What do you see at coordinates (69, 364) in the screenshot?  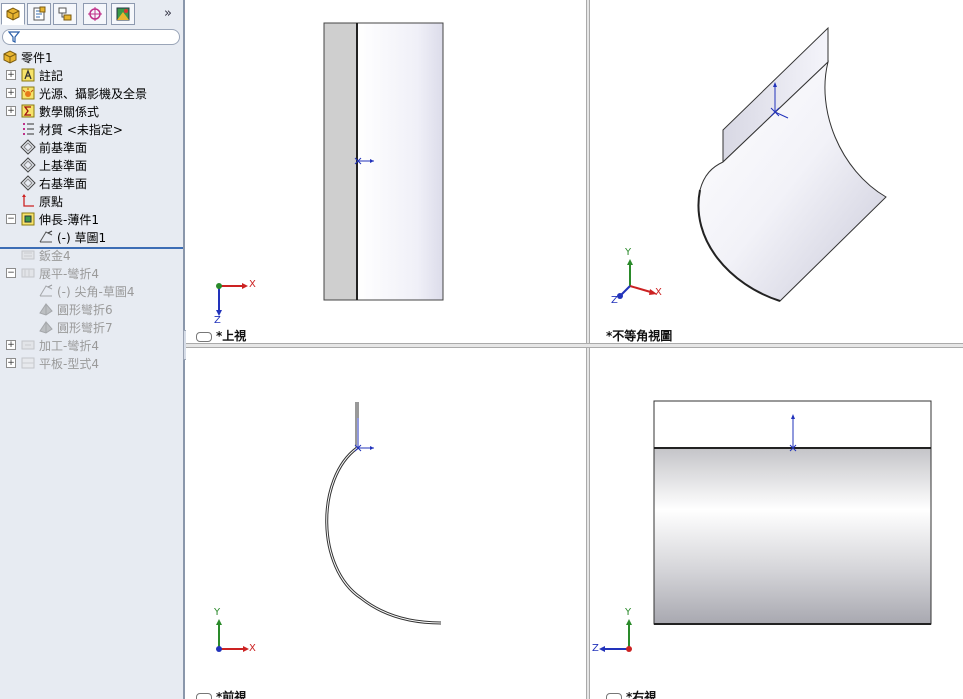 I see `tree-item-label: 平板-型式4` at bounding box center [69, 364].